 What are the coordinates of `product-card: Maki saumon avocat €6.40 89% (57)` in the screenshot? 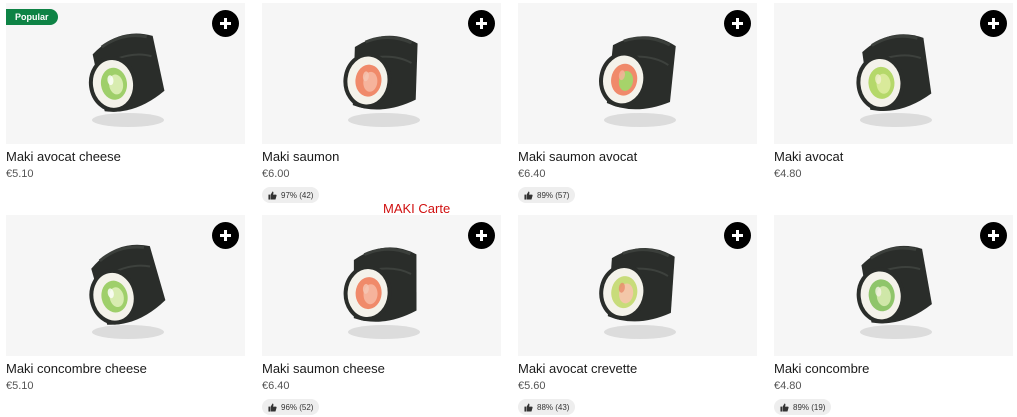 It's located at (637, 109).